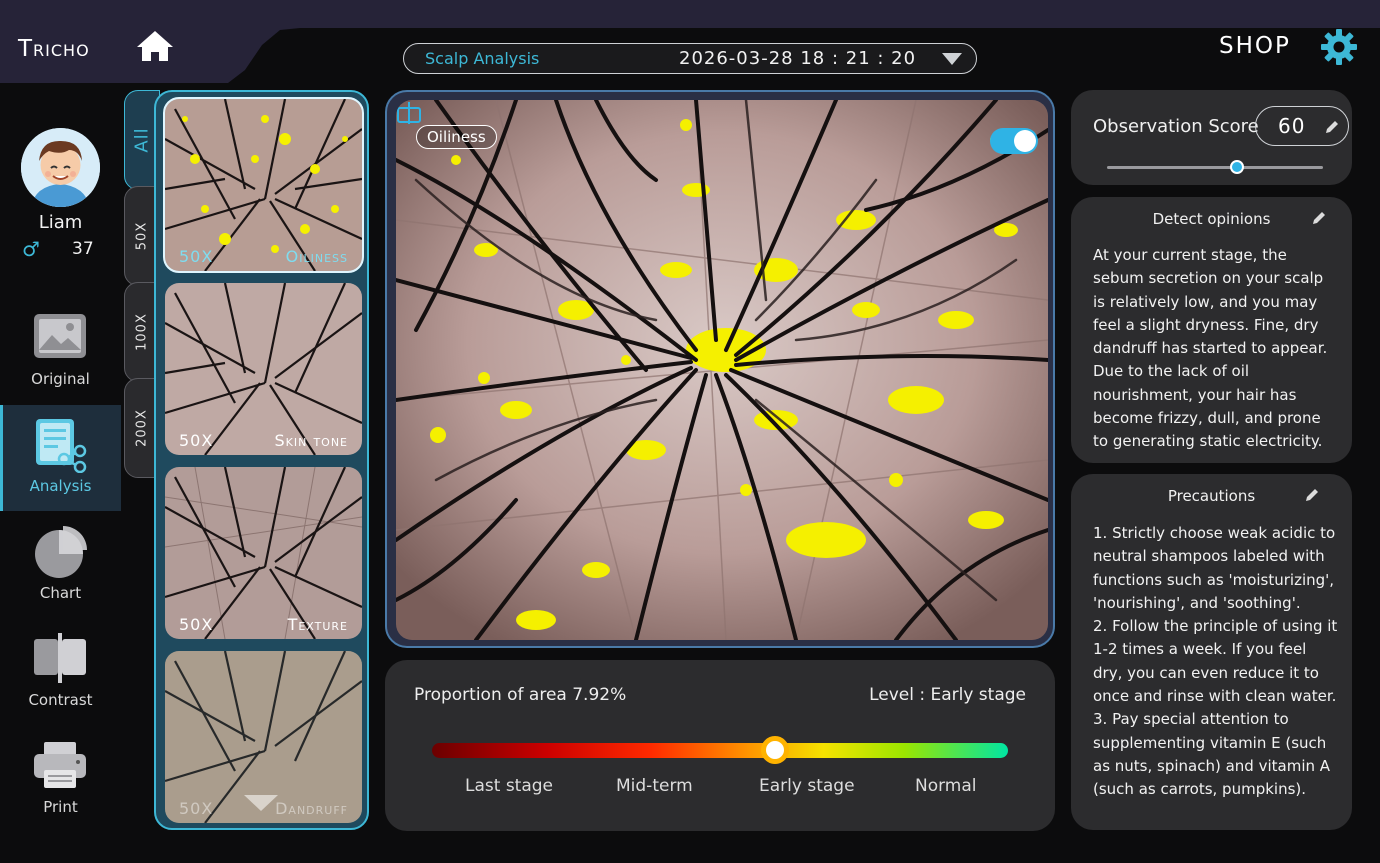 The image size is (1380, 863). Describe the element at coordinates (60, 222) in the screenshot. I see `user-name: Liam` at that location.